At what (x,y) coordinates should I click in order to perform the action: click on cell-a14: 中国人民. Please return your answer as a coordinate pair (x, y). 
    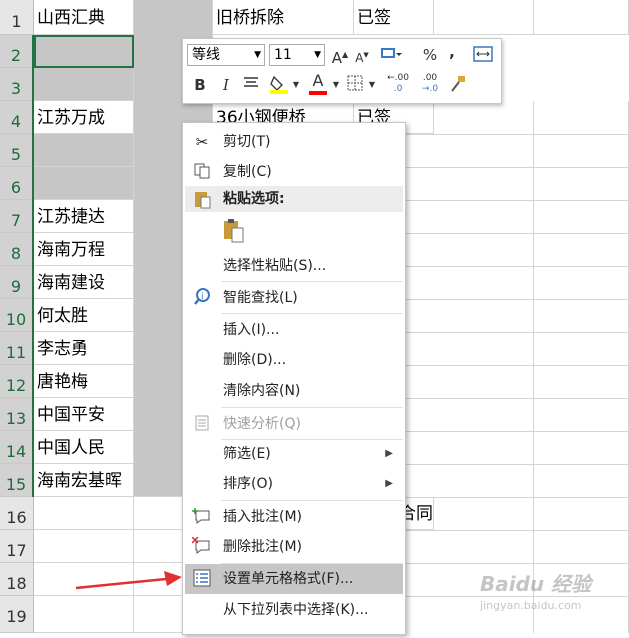
    Looking at the image, I should click on (84, 447).